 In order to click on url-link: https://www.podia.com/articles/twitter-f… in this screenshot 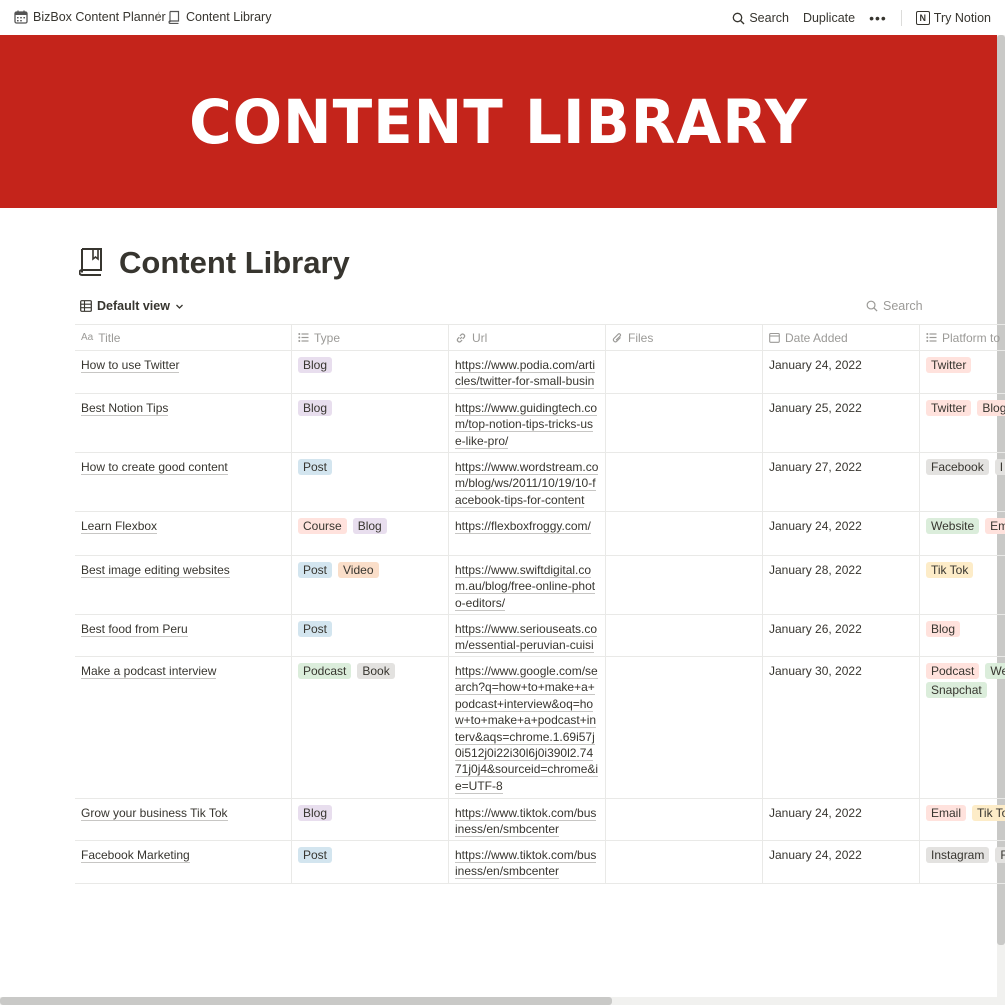, I will do `click(525, 375)`.